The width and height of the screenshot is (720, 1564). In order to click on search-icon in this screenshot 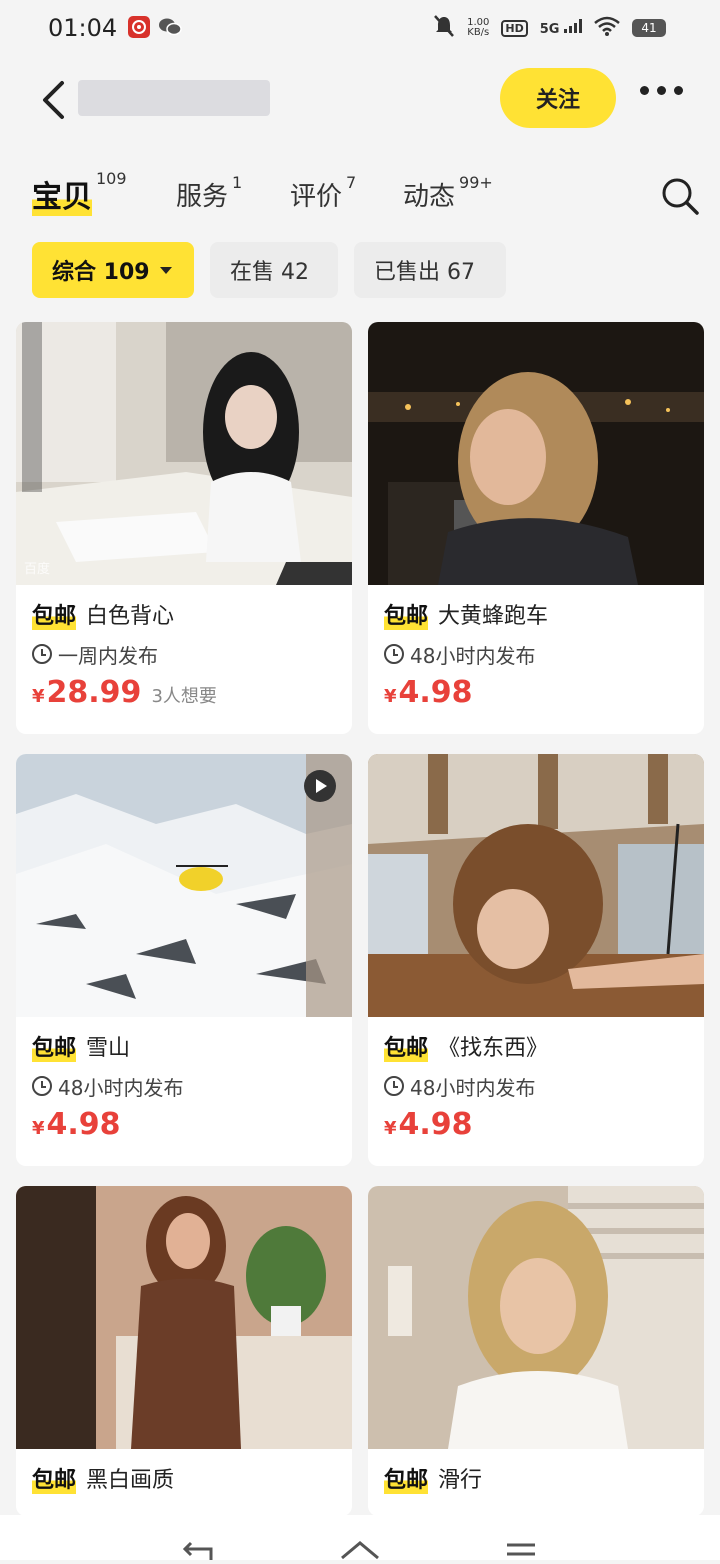, I will do `click(680, 196)`.